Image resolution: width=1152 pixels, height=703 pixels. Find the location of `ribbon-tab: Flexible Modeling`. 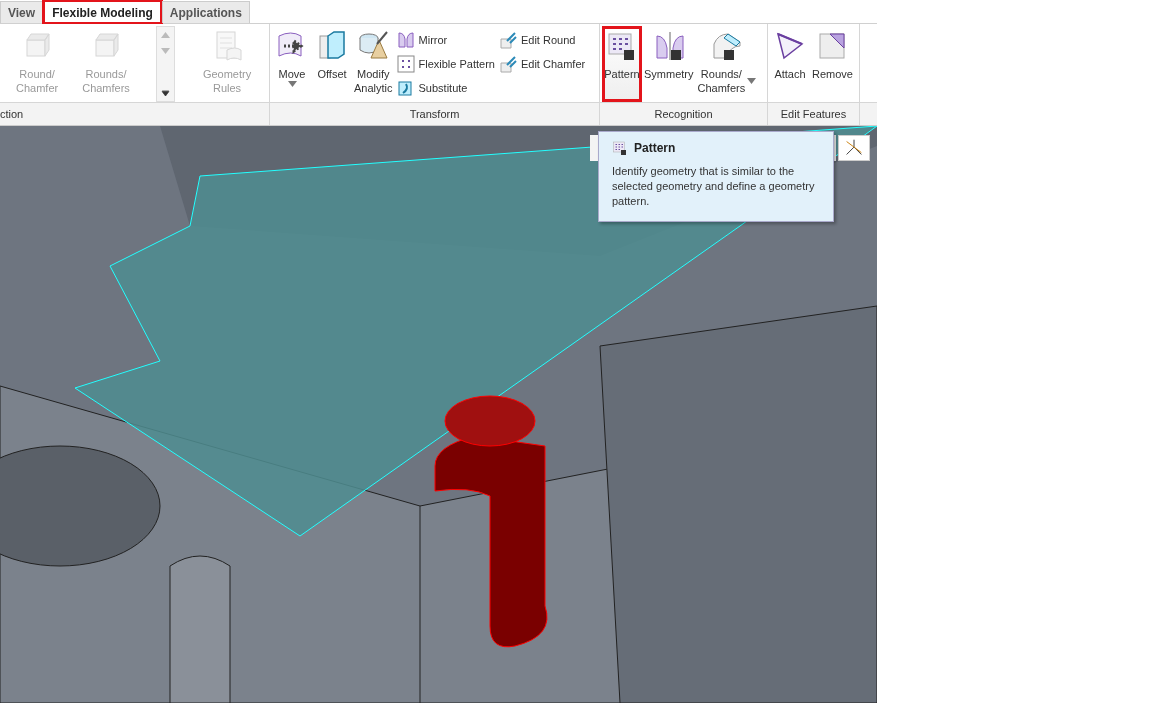

ribbon-tab: Flexible Modeling is located at coordinates (102, 12).